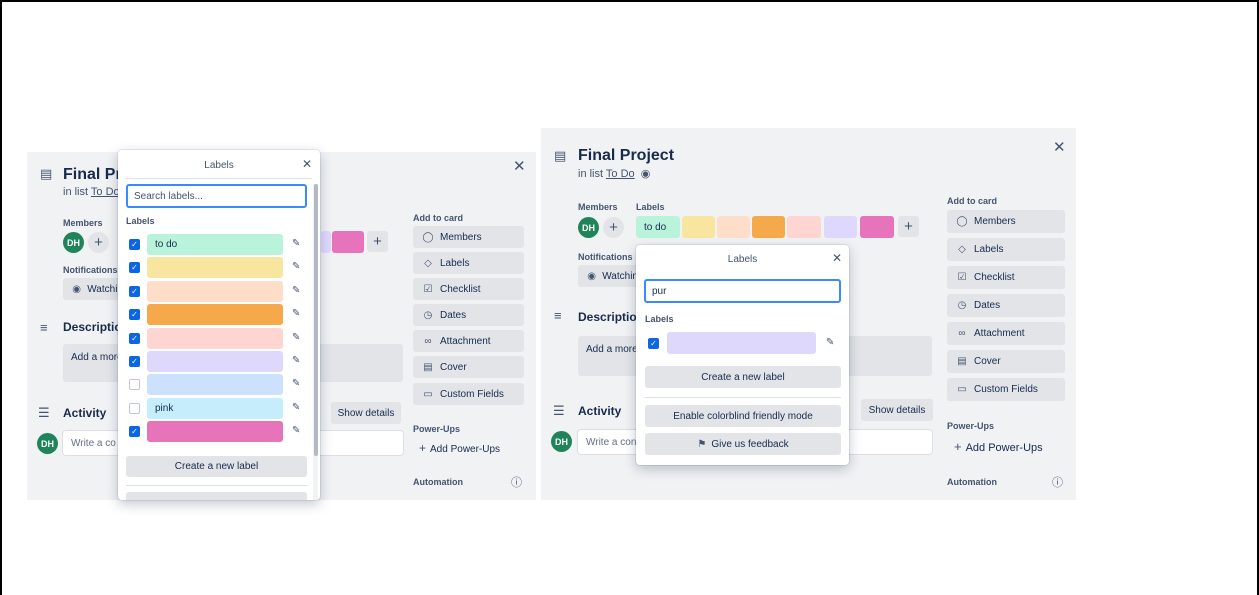  What do you see at coordinates (743, 416) in the screenshot?
I see `colorblind-button: Enable colorblind friendly mode` at bounding box center [743, 416].